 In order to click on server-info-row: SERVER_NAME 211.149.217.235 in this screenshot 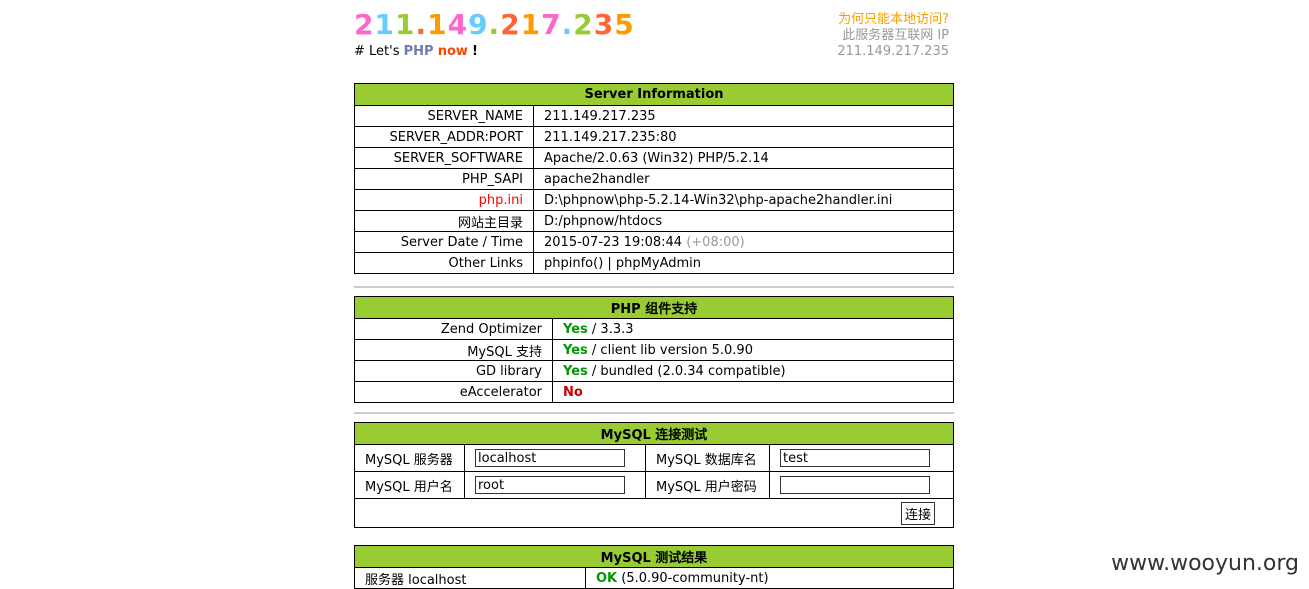, I will do `click(654, 116)`.